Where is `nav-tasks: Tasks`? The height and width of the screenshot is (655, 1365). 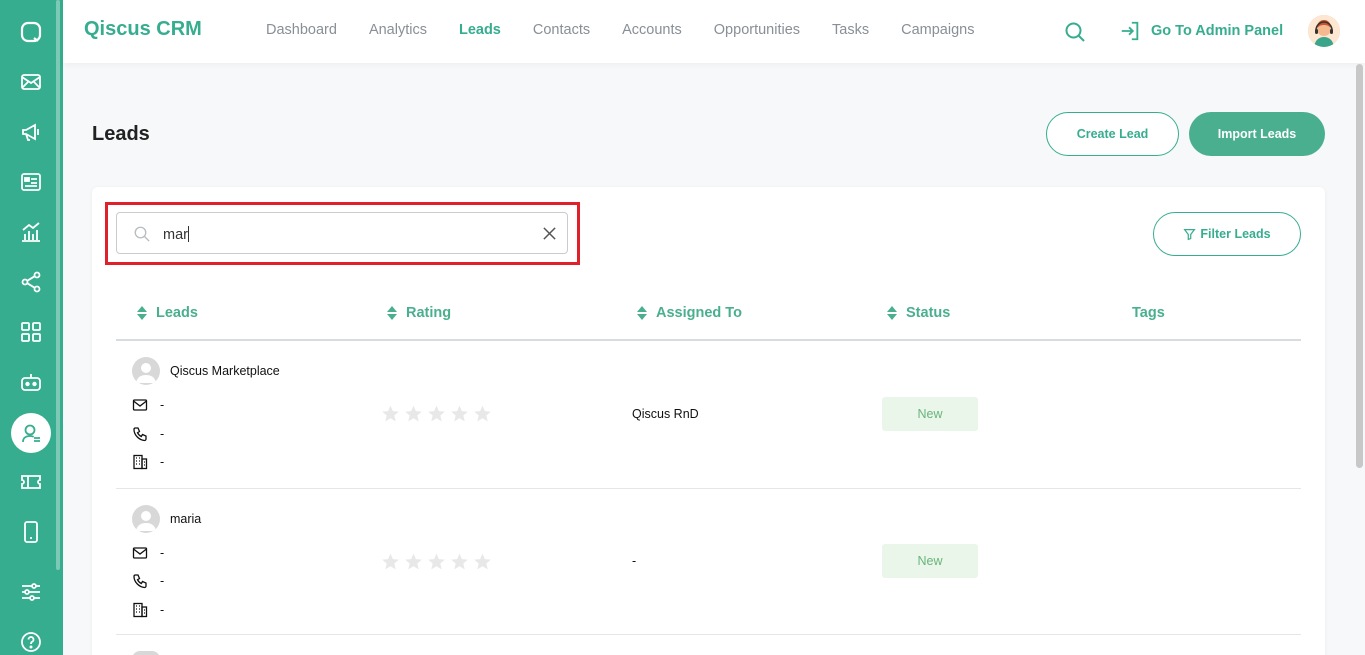
nav-tasks: Tasks is located at coordinates (850, 30).